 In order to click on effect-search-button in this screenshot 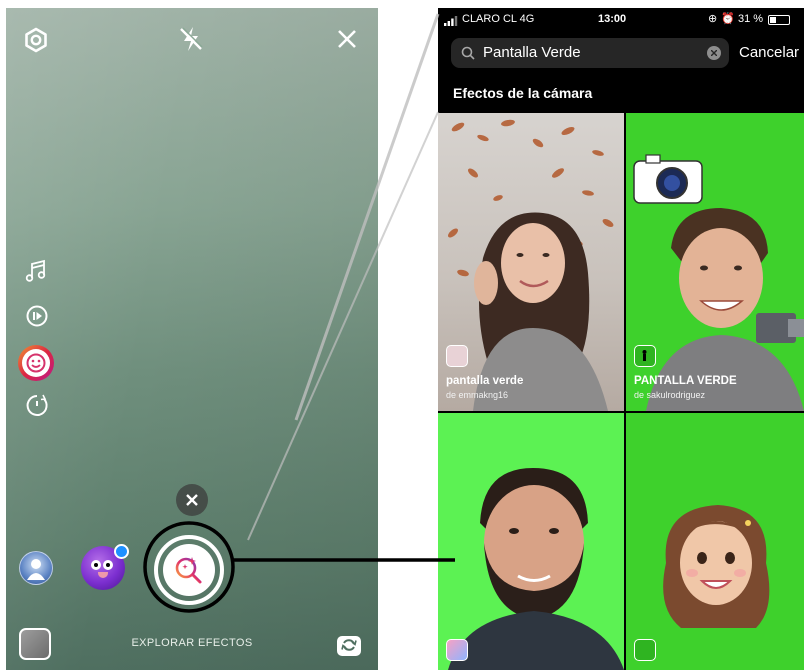, I will do `click(189, 570)`.